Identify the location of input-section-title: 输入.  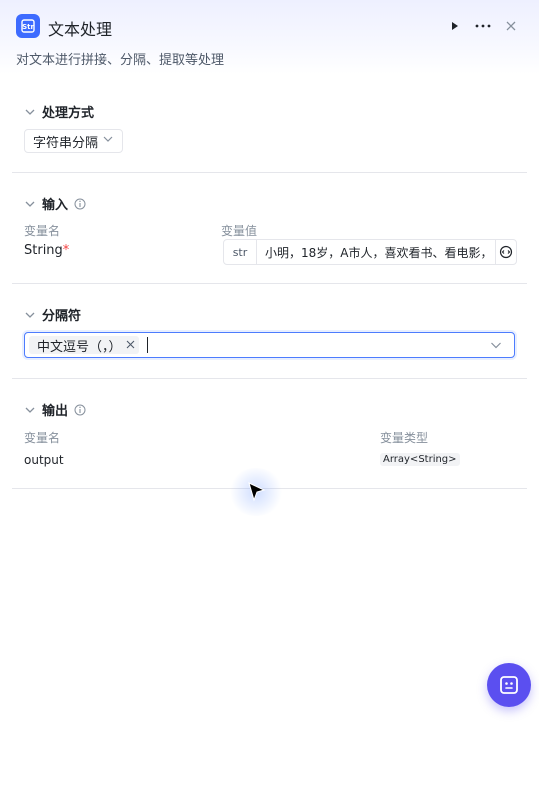
(55, 205).